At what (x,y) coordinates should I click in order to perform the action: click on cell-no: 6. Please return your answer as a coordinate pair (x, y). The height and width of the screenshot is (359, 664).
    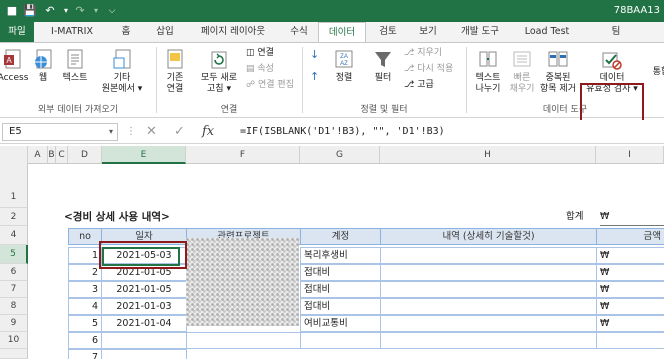
    Looking at the image, I should click on (85, 340).